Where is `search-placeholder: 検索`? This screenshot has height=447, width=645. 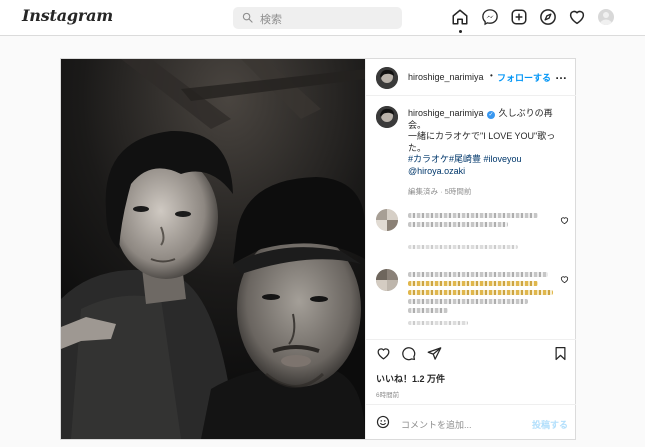
search-placeholder: 検索 is located at coordinates (271, 20).